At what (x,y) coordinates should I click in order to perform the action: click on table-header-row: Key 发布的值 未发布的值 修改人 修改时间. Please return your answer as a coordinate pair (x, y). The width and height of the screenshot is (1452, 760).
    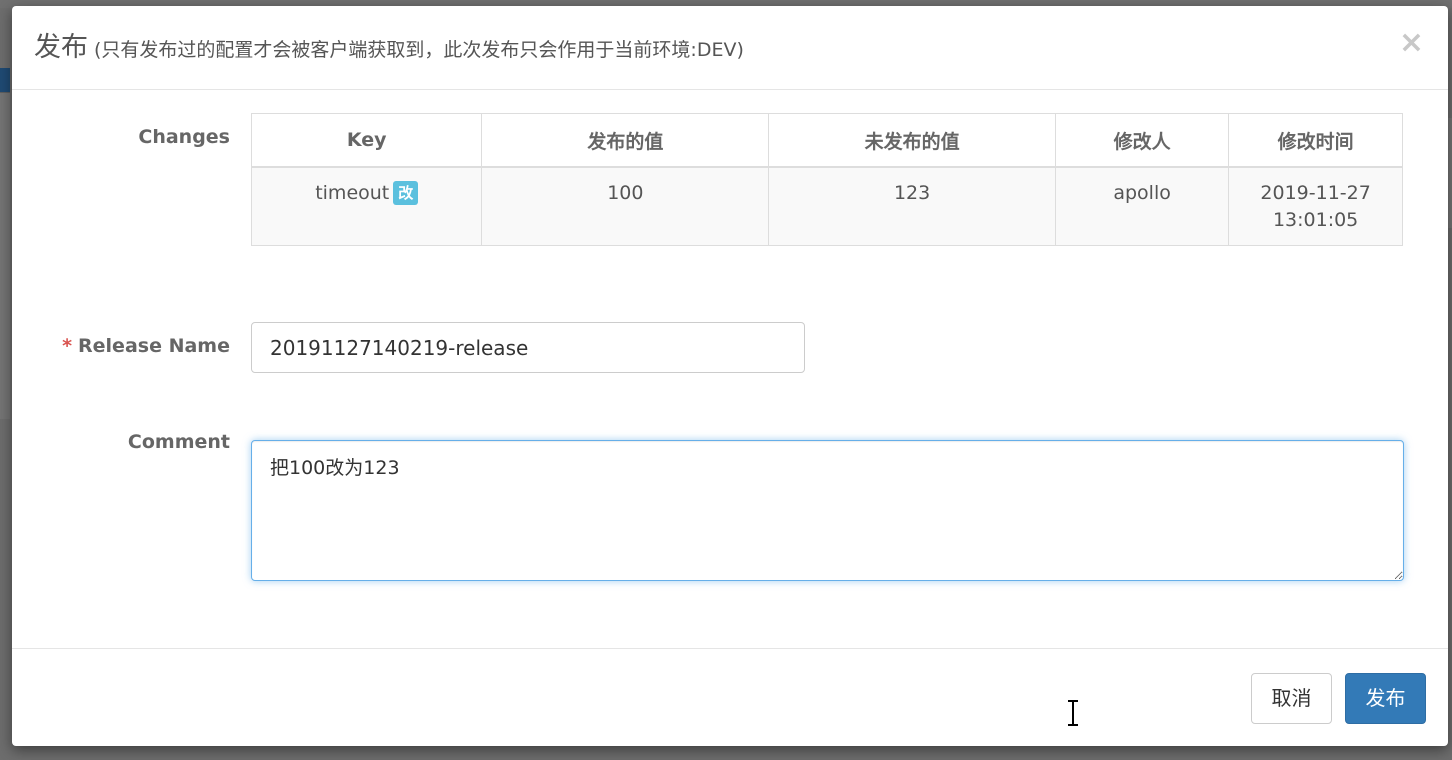
    Looking at the image, I should click on (826, 140).